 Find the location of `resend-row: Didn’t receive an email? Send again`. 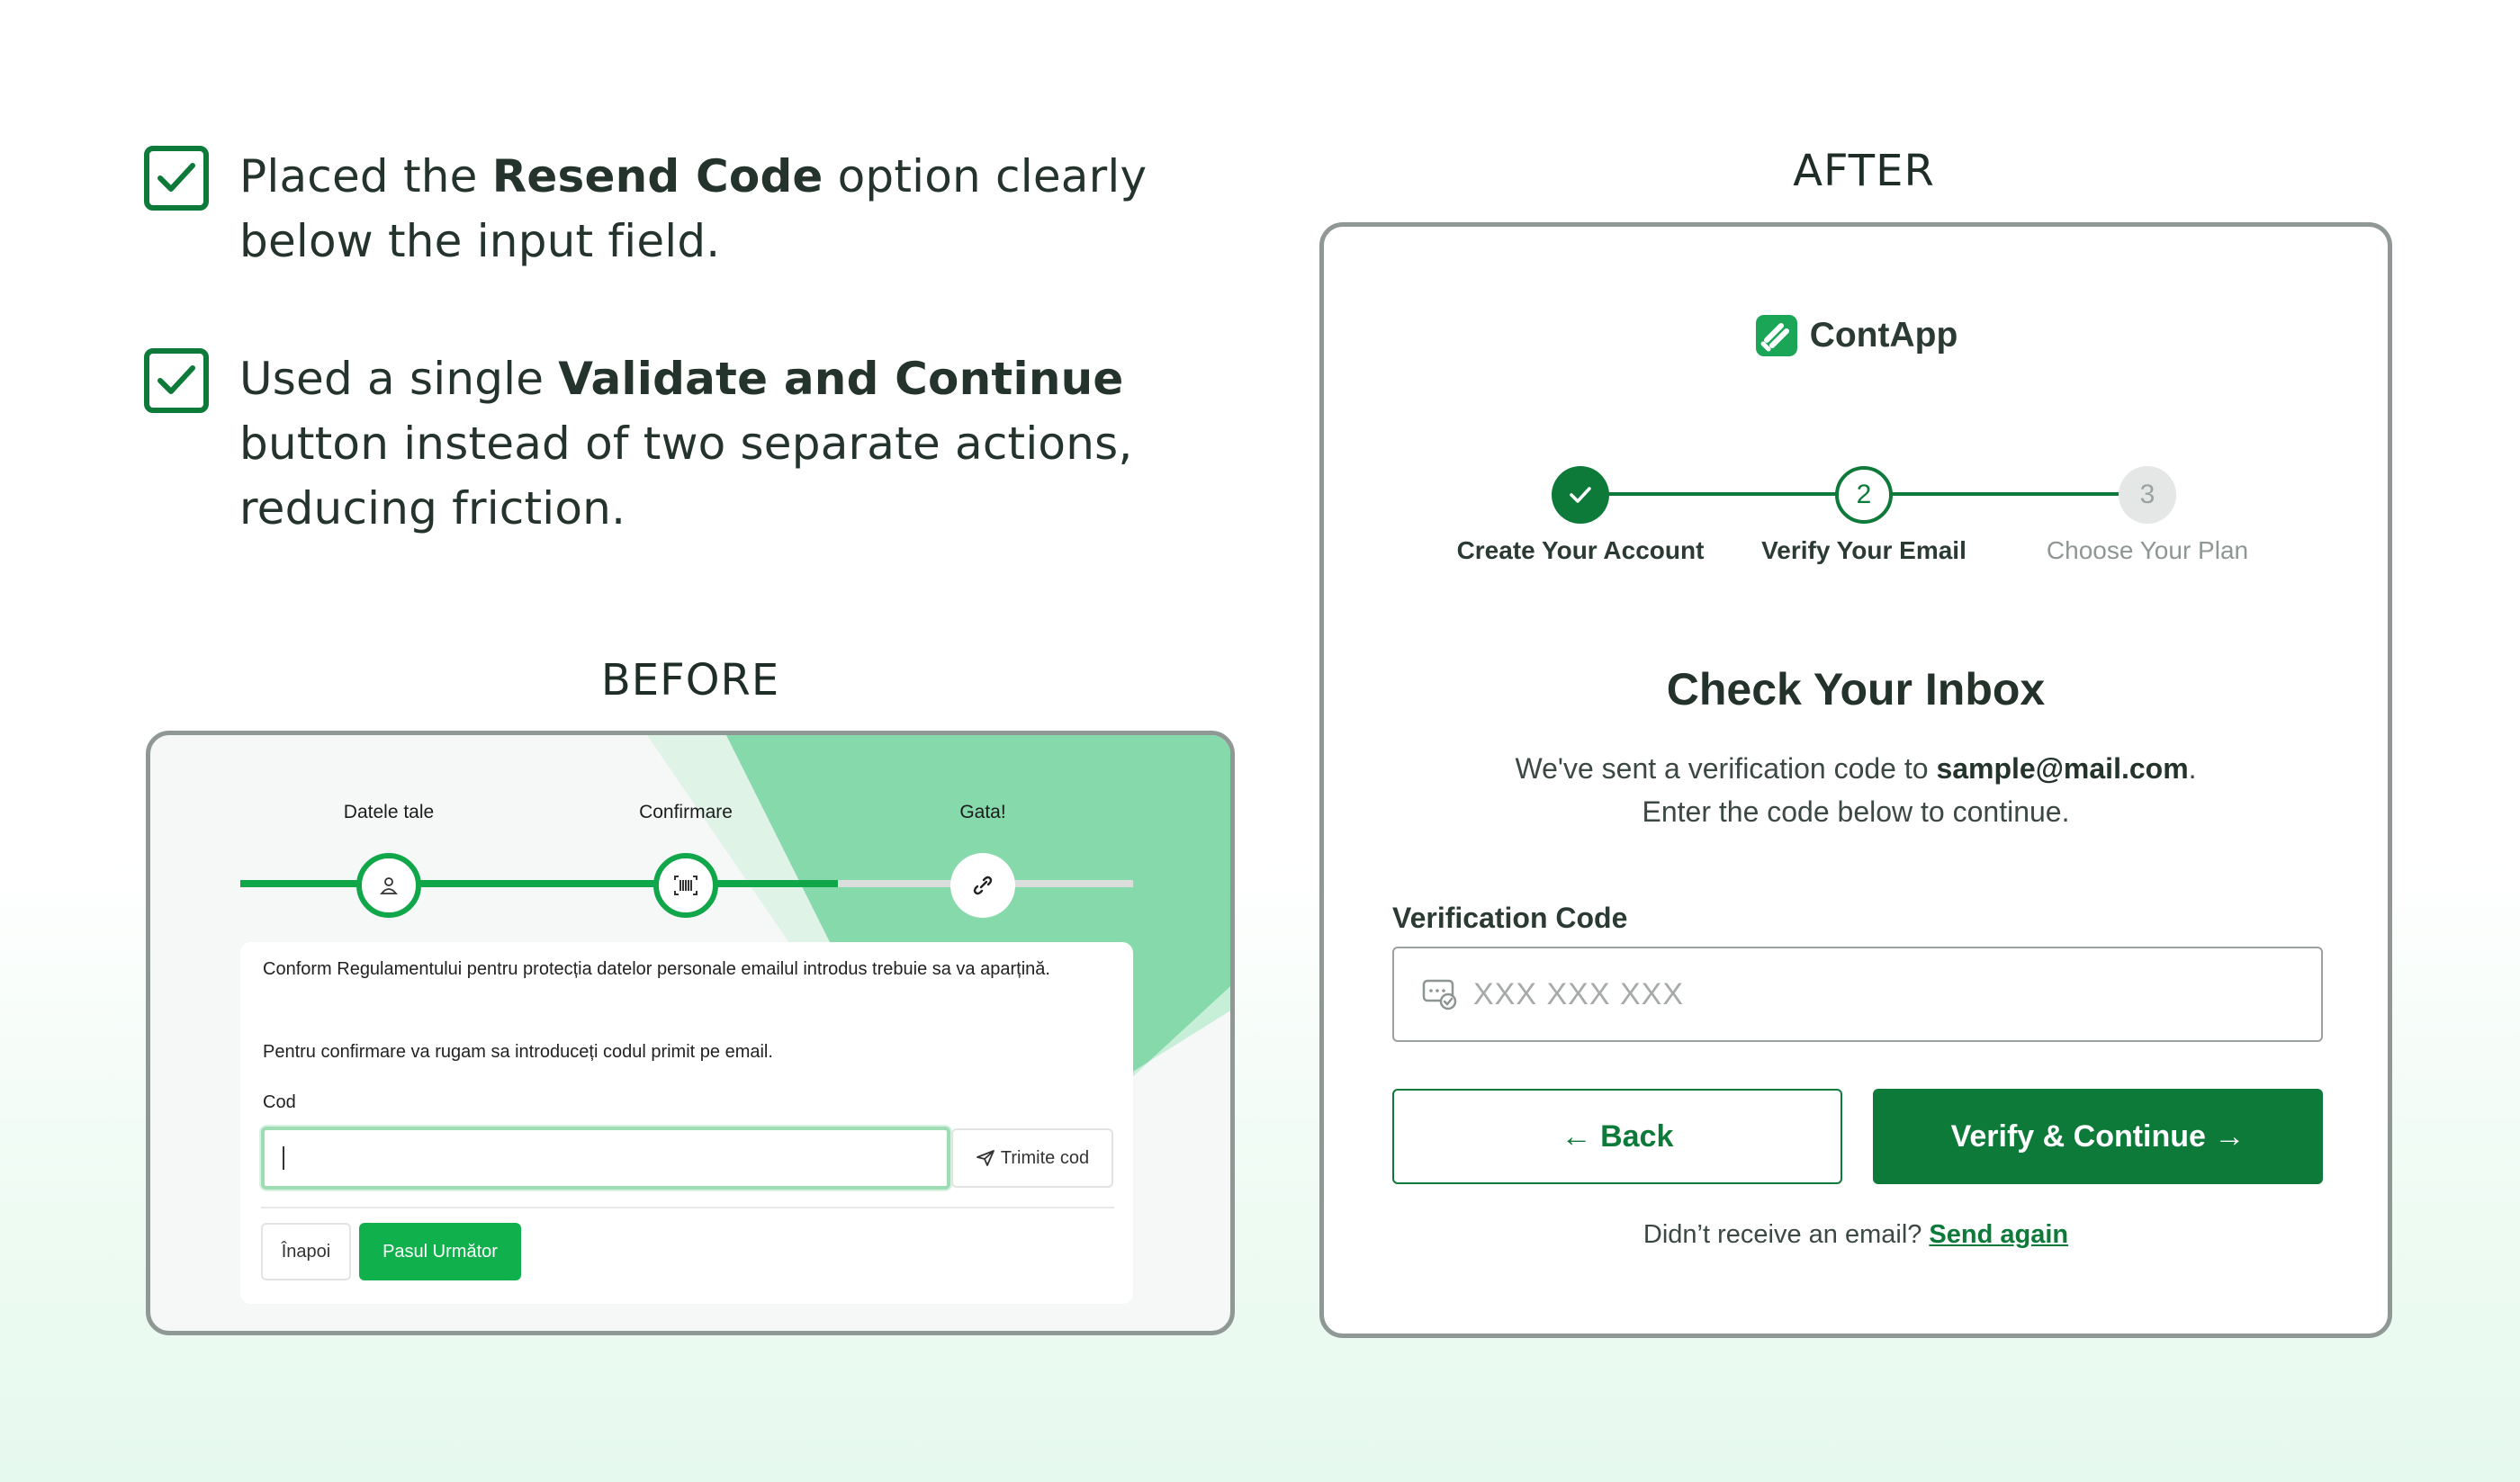

resend-row: Didn’t receive an email? Send again is located at coordinates (1856, 1235).